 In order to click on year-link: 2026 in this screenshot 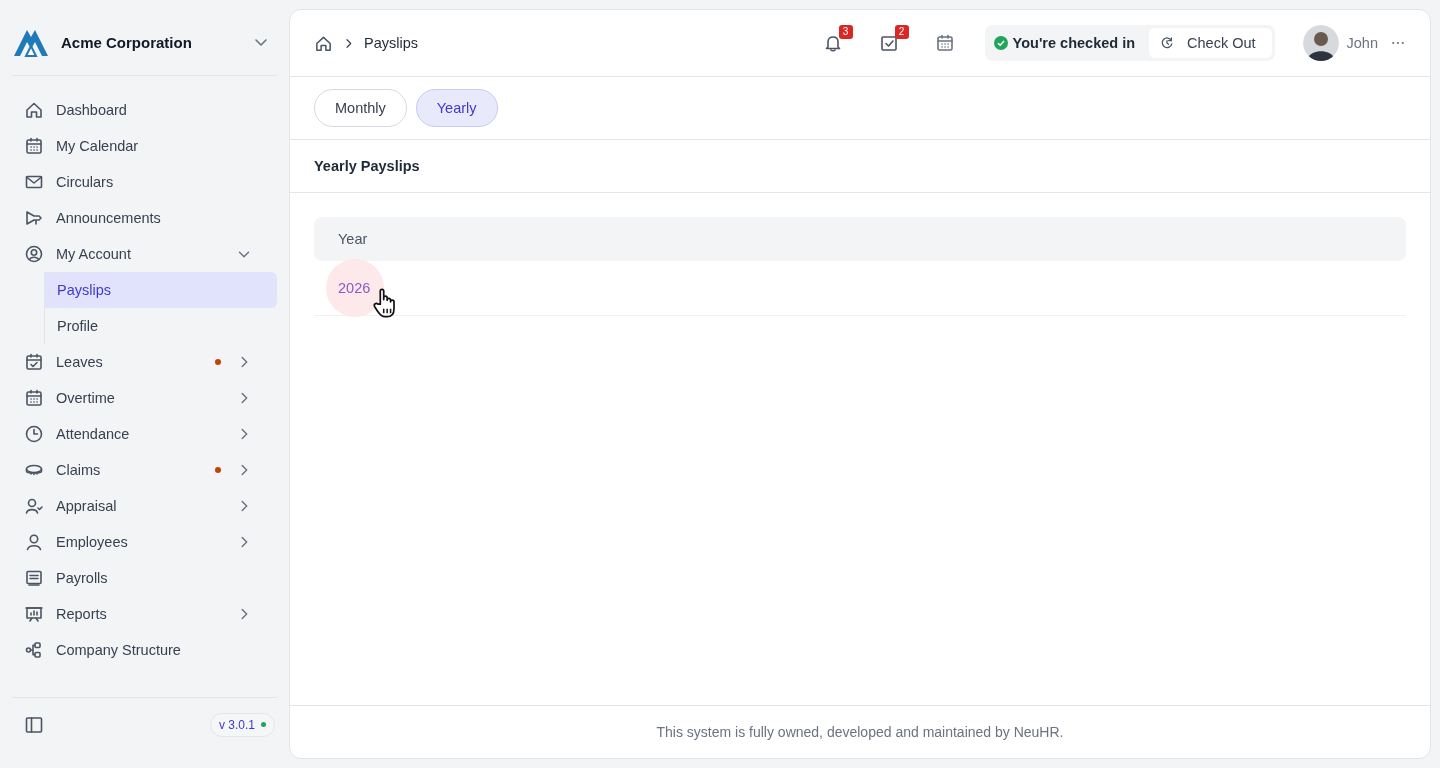, I will do `click(354, 287)`.